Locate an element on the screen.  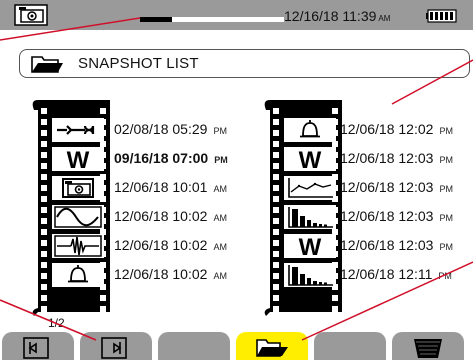
snapshot-time: 10:01 is located at coordinates (188, 187).